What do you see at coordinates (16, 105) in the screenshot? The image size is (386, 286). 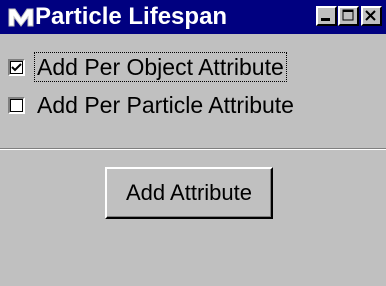 I see `per-particle-attribute-checkbox` at bounding box center [16, 105].